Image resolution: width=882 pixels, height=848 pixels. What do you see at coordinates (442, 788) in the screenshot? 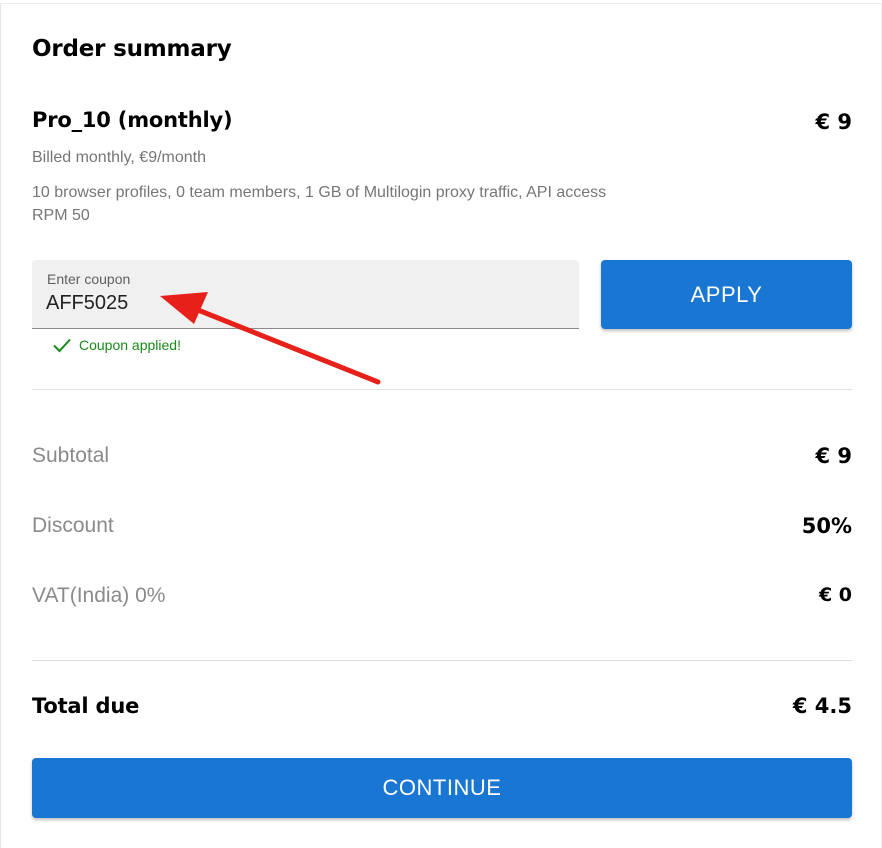
I see `continue-button: CONTINUE` at bounding box center [442, 788].